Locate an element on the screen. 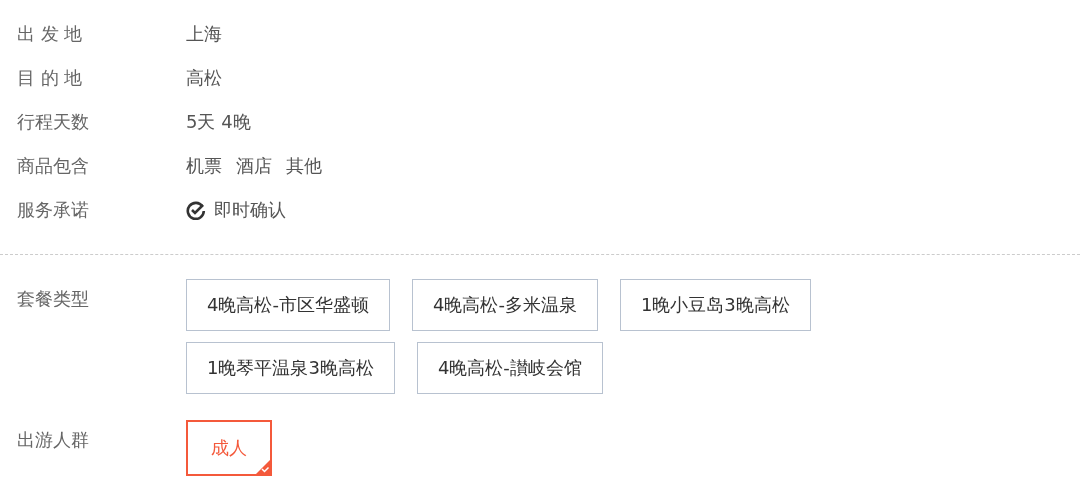  field-label: 目 的 地 is located at coordinates (50, 78).